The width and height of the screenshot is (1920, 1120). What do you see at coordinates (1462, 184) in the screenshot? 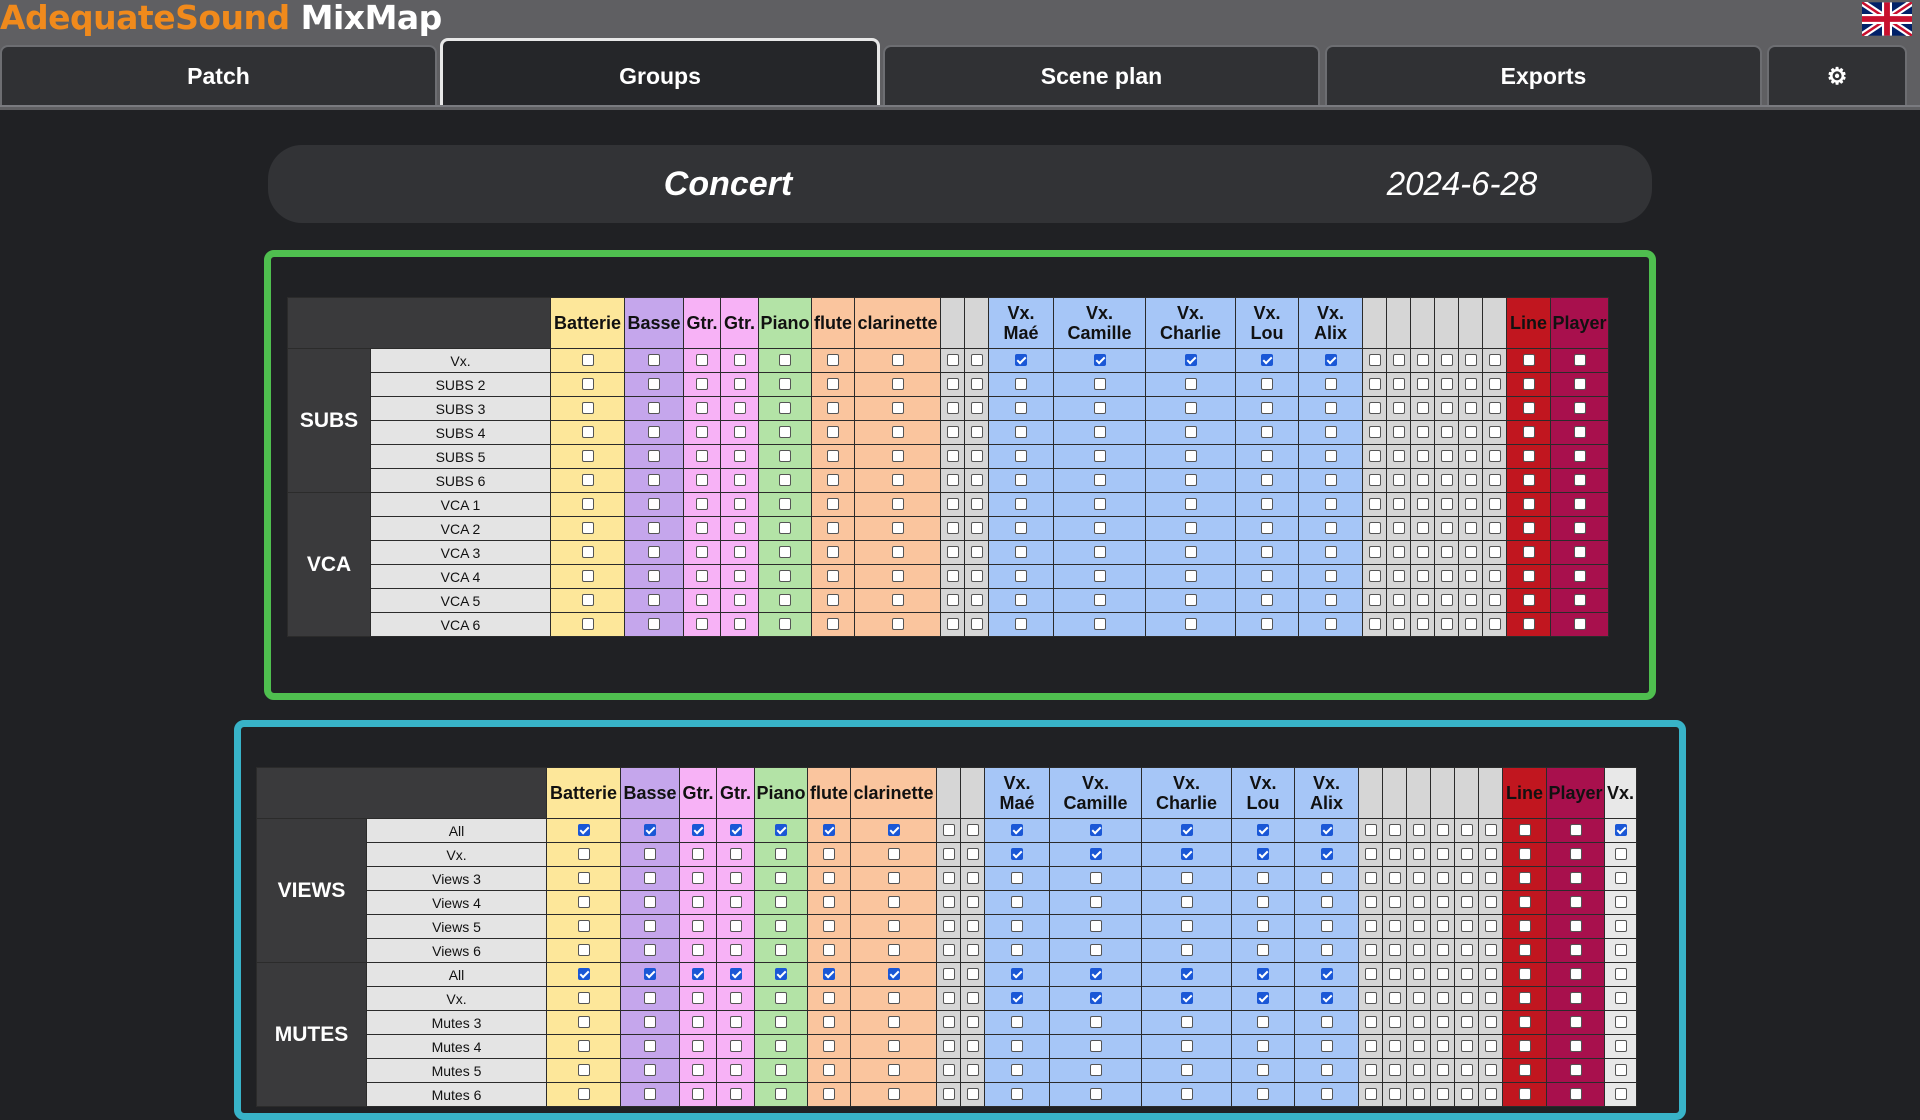
I see `show-date: 2024-6-28` at bounding box center [1462, 184].